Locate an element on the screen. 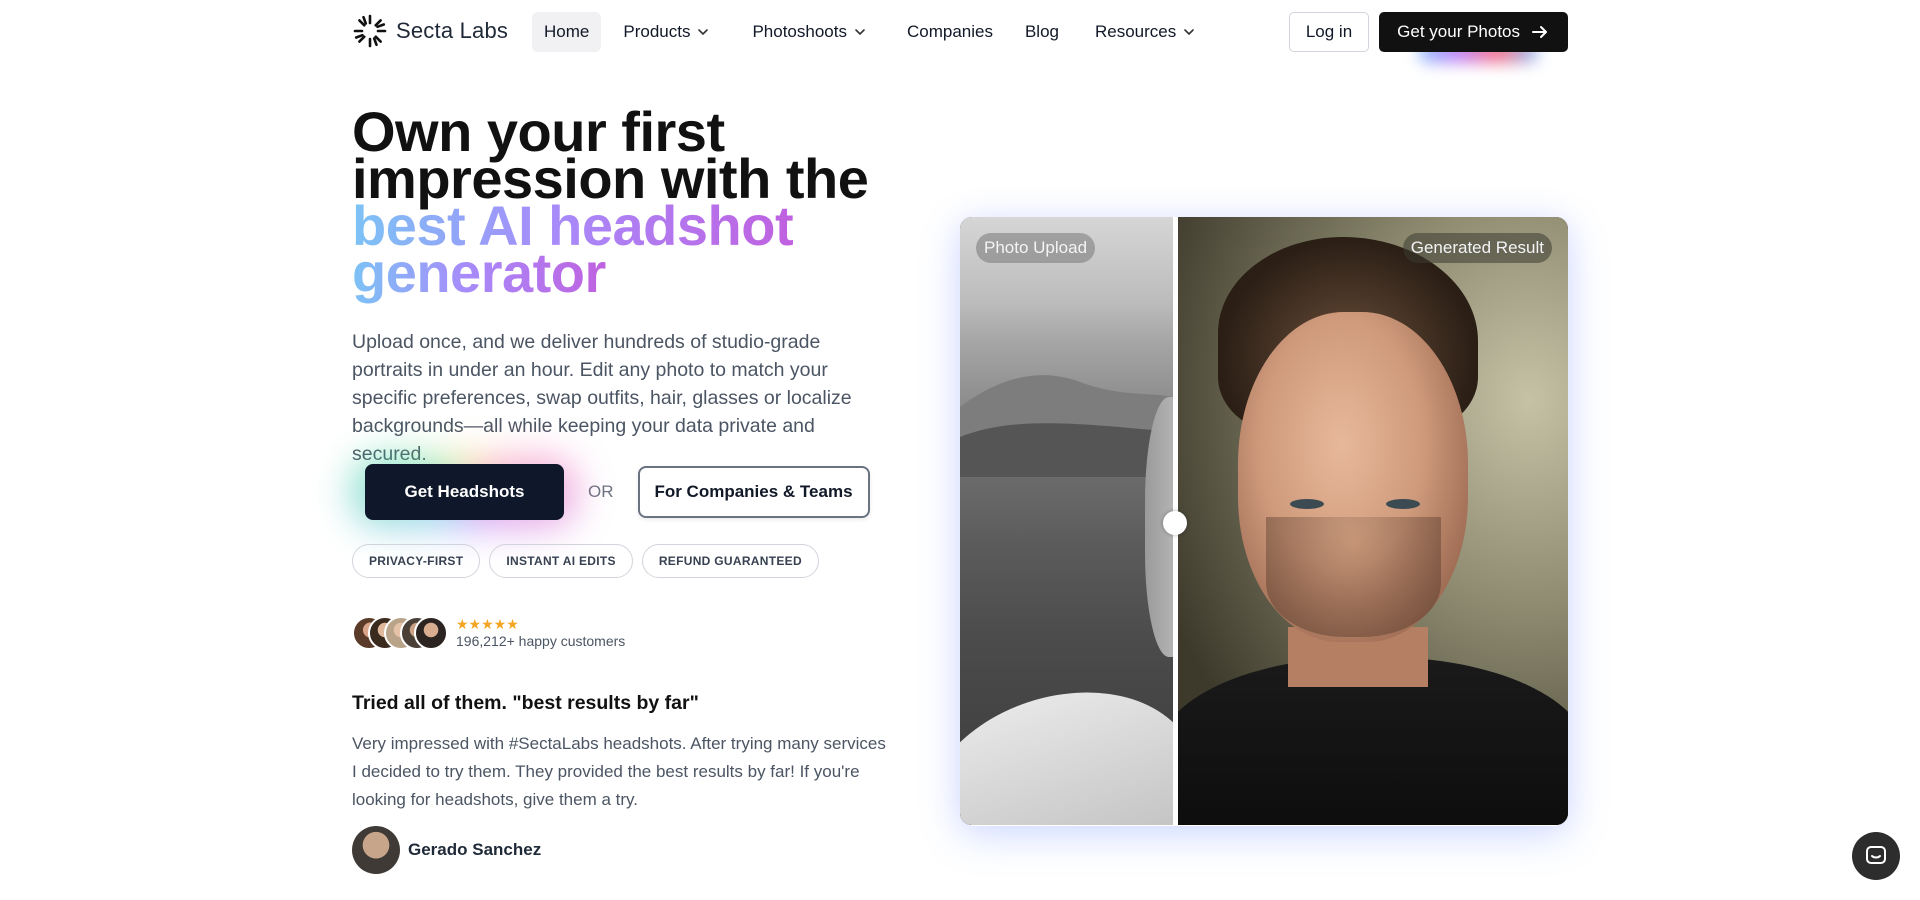  pill-refund-guaranteed: REFUND GUARANTEED is located at coordinates (730, 561).